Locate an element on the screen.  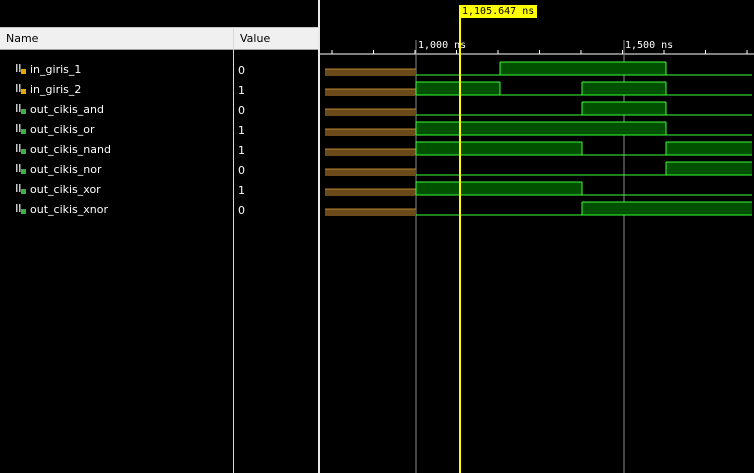
signal-name: in_giris_2 is located at coordinates (56, 89).